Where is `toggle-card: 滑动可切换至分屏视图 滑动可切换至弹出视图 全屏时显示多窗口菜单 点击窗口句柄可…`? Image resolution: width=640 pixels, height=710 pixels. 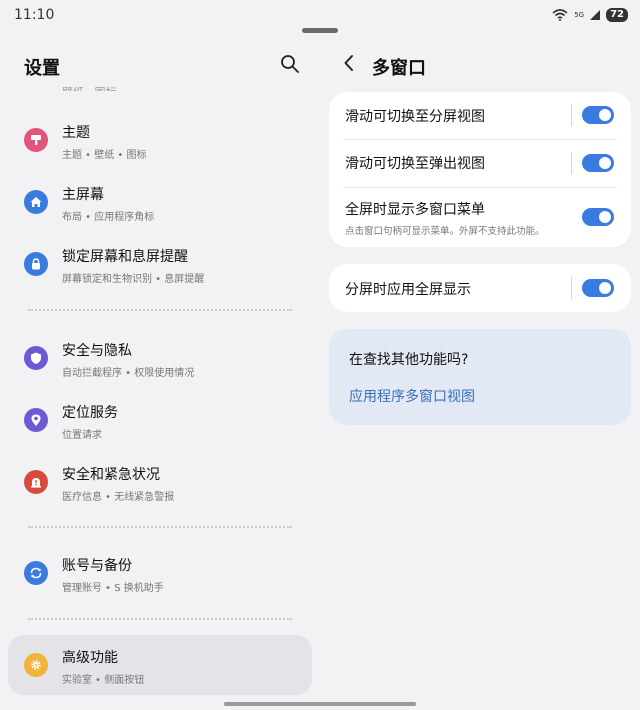
toggle-card: 滑动可切换至分屏视图 滑动可切换至弹出视图 全屏时显示多窗口菜单 点击窗口句柄可… is located at coordinates (480, 169).